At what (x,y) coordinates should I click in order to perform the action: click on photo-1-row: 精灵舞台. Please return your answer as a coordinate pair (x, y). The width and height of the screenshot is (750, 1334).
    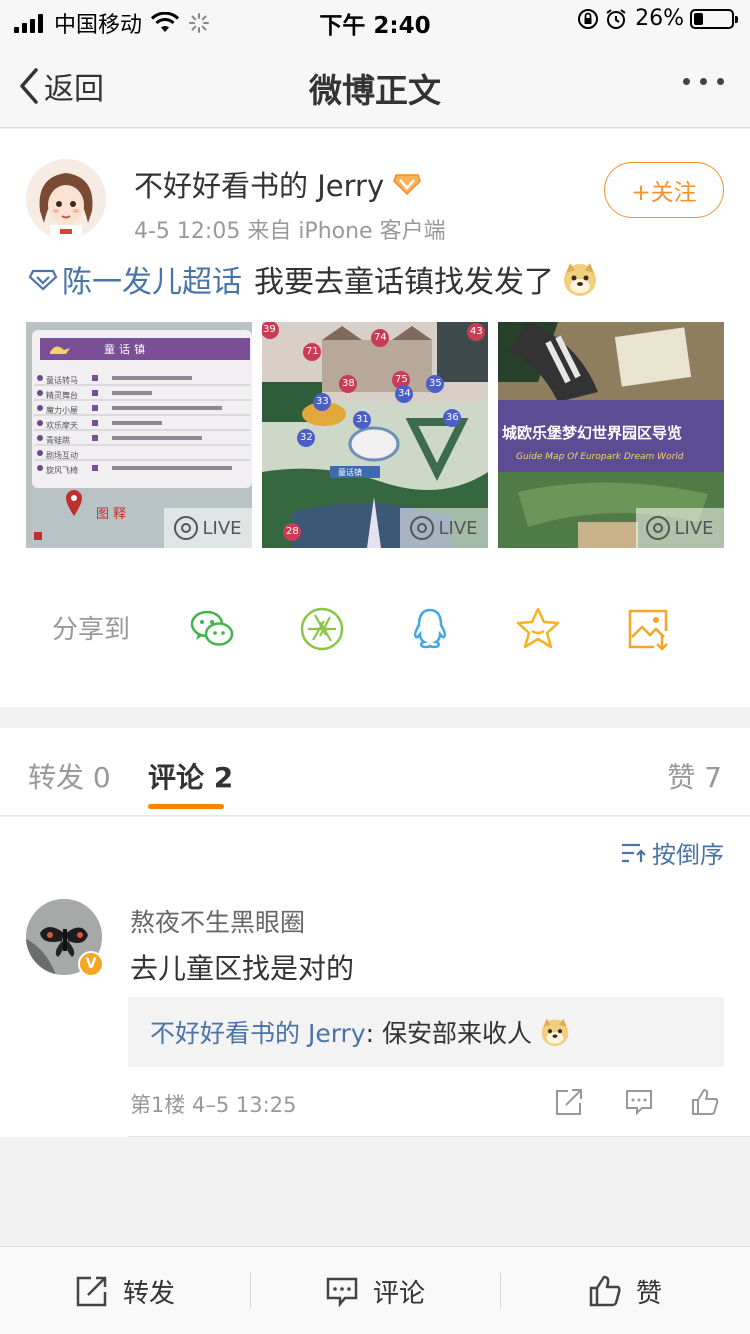
    Looking at the image, I should click on (62, 395).